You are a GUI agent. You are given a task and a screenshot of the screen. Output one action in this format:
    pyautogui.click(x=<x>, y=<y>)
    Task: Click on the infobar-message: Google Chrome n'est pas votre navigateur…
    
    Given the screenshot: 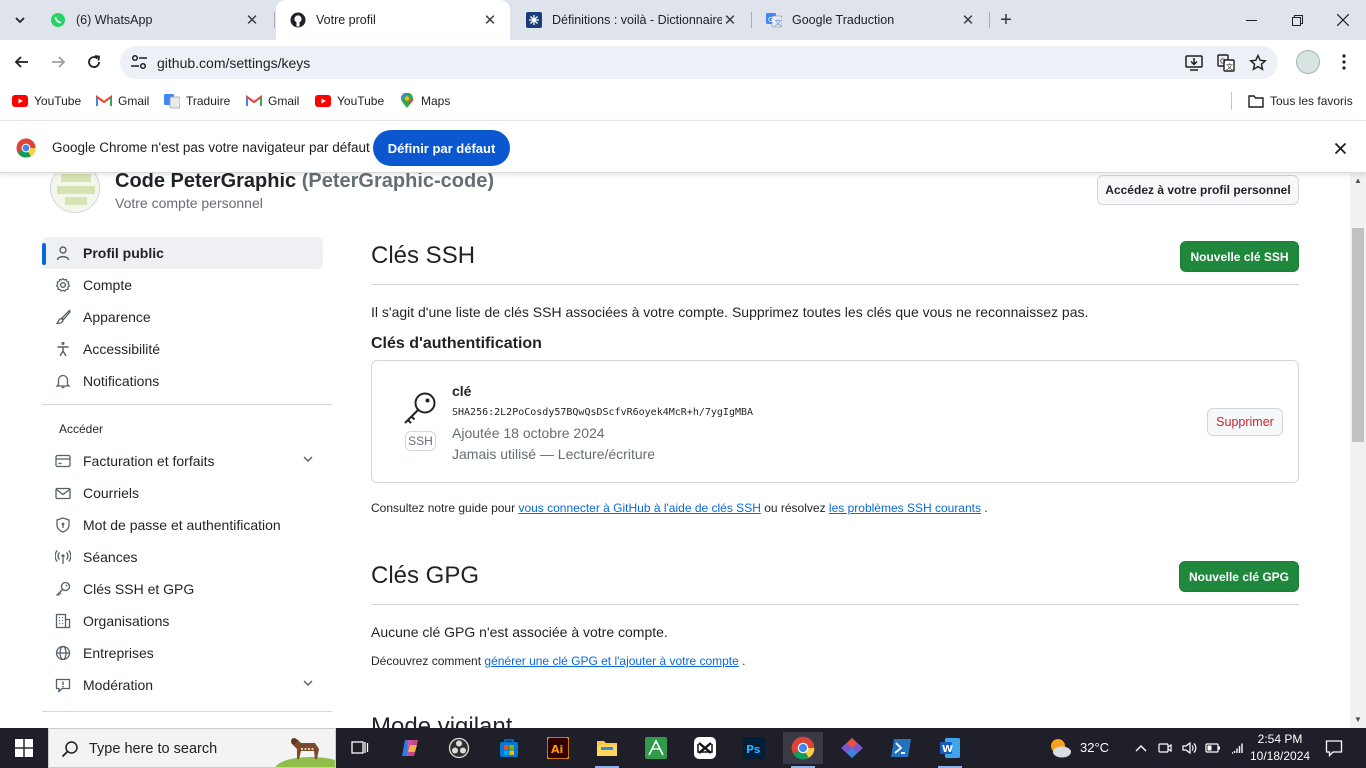 What is the action you would take?
    pyautogui.click(x=211, y=147)
    